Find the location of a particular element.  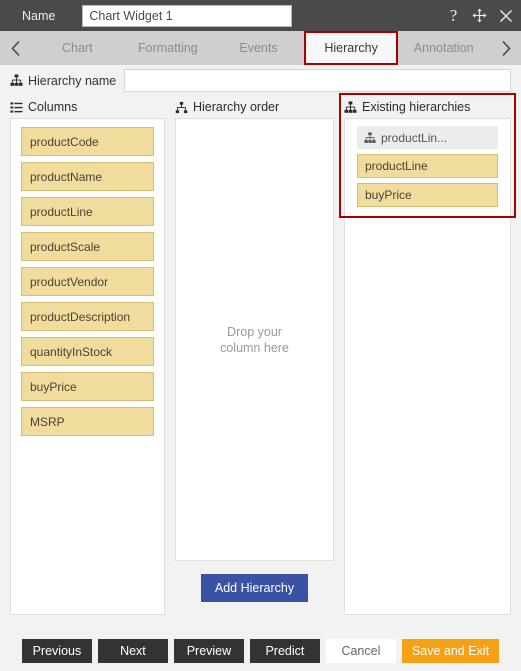

tab-events: Events is located at coordinates (258, 48).